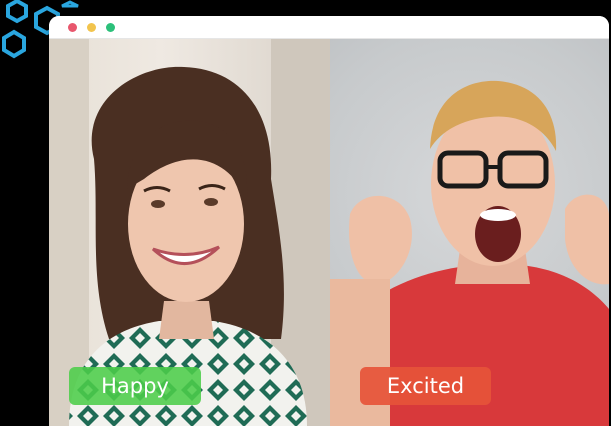 The image size is (611, 426). I want to click on window-titlebar, so click(329, 27).